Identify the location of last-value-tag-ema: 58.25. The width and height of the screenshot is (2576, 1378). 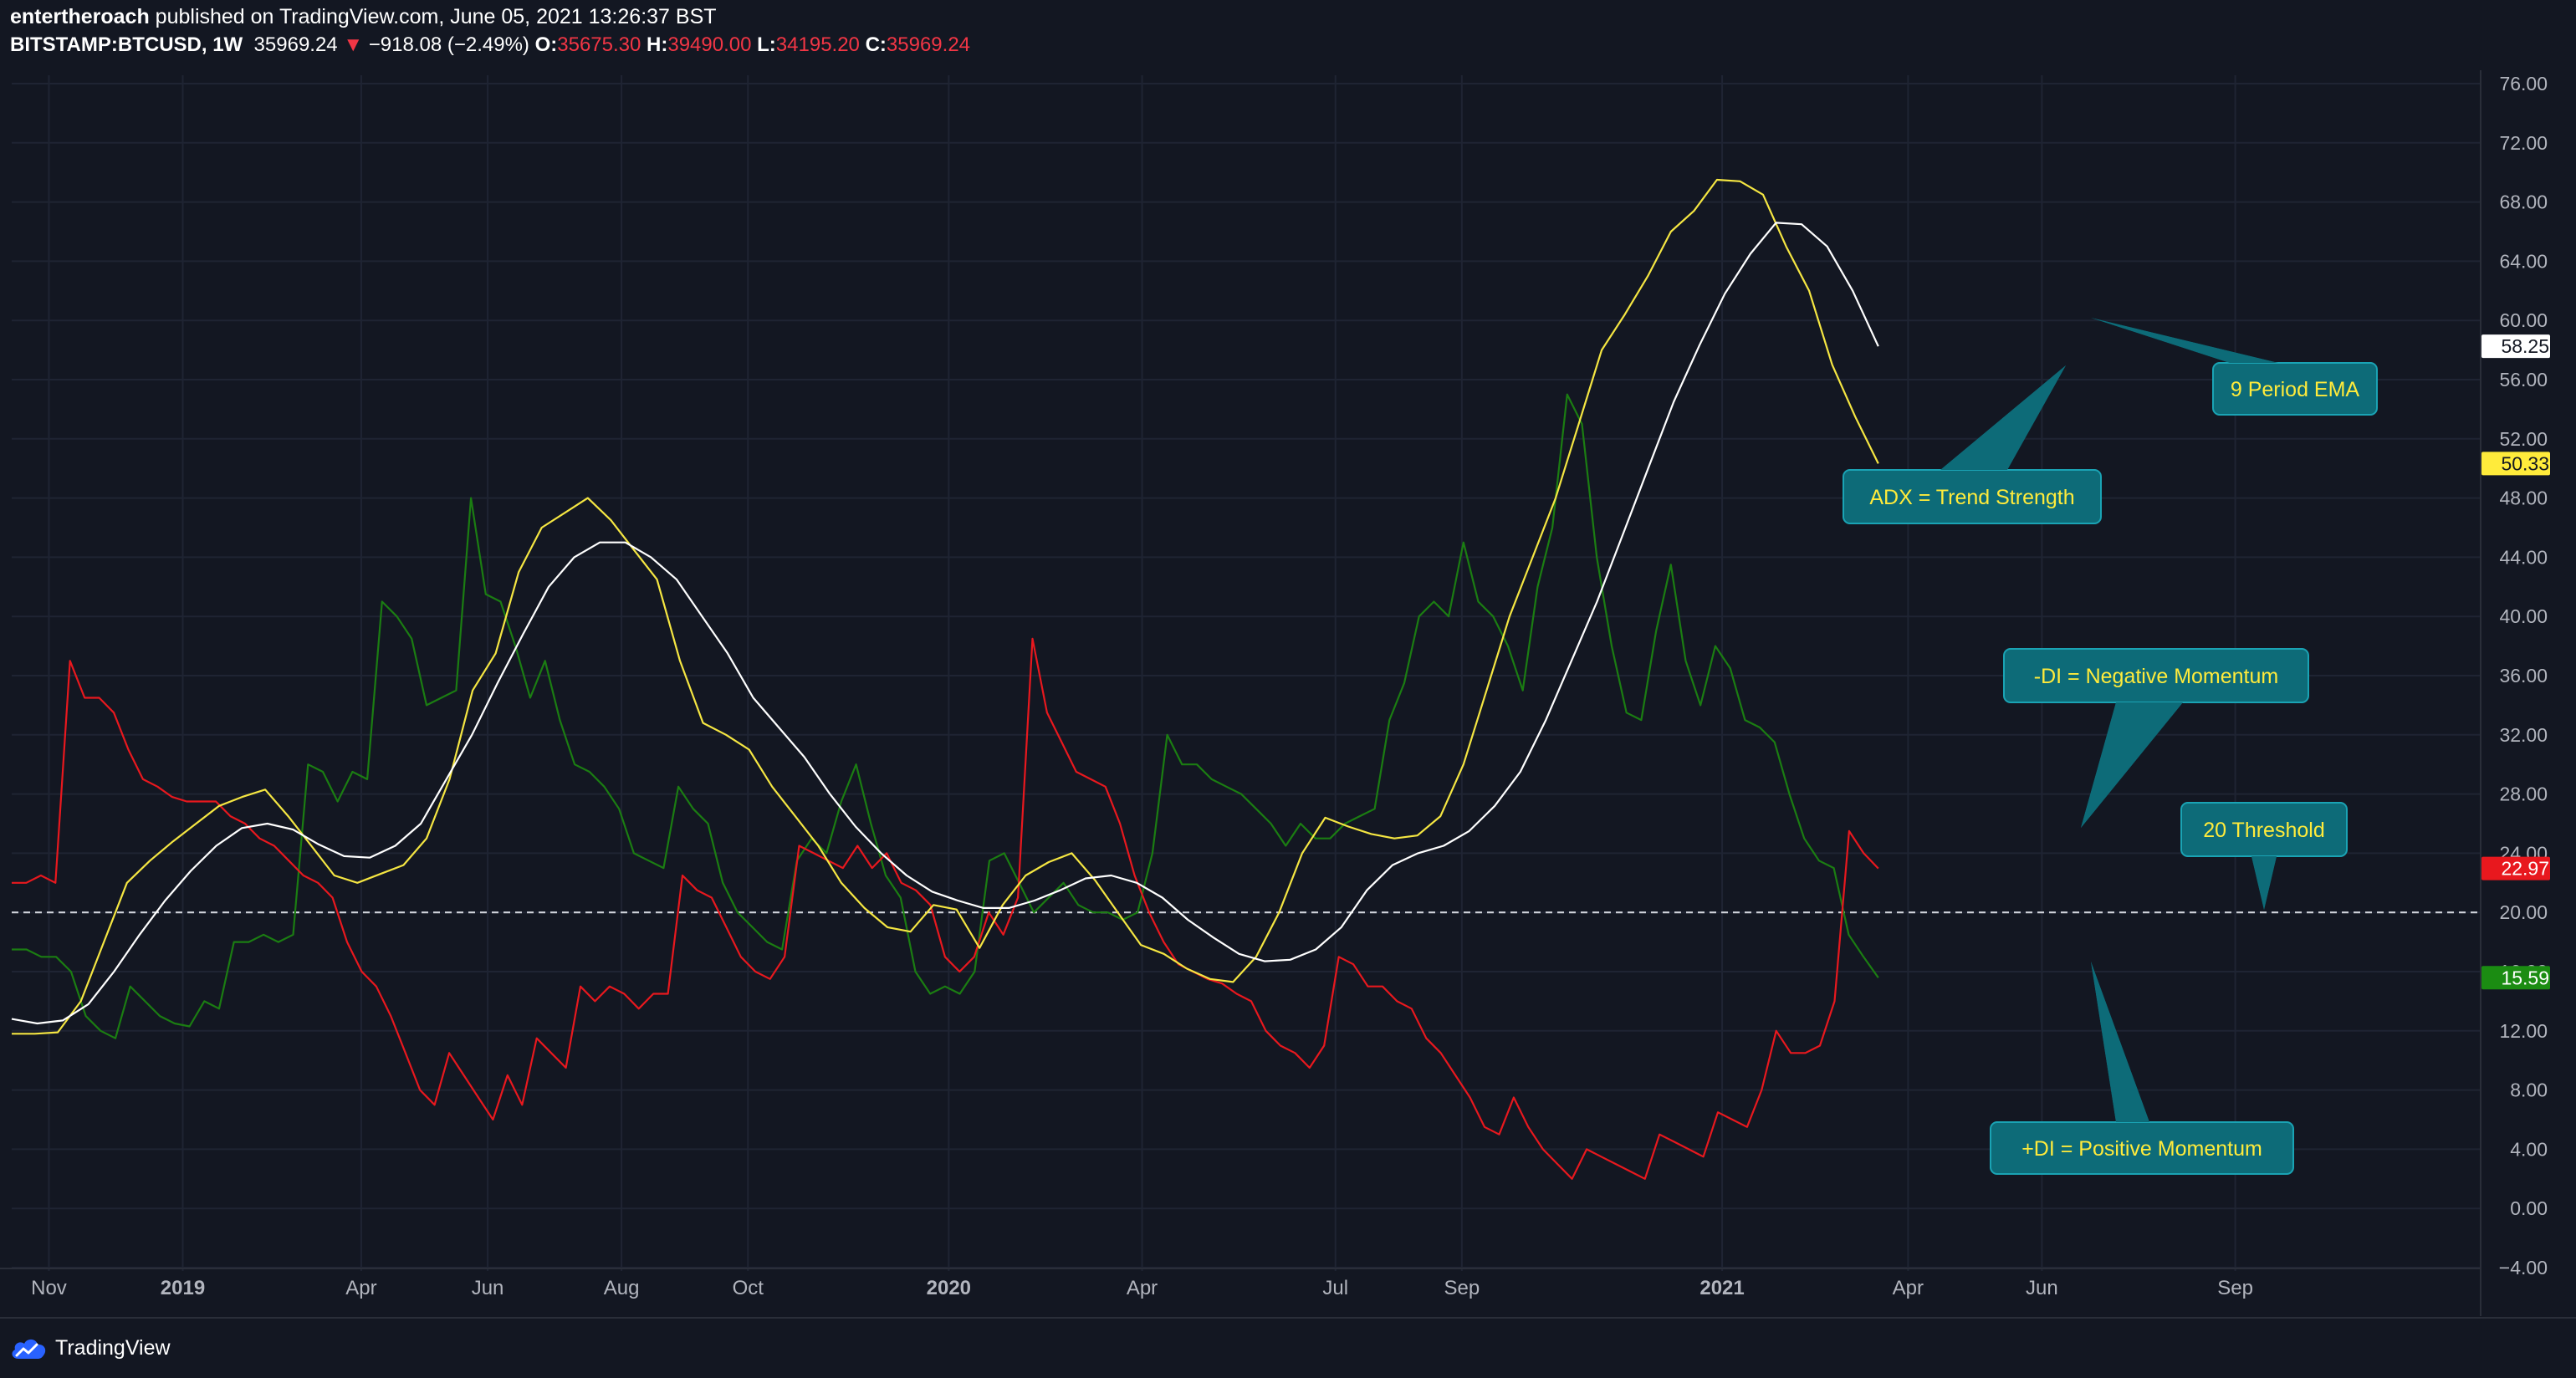
(2515, 346).